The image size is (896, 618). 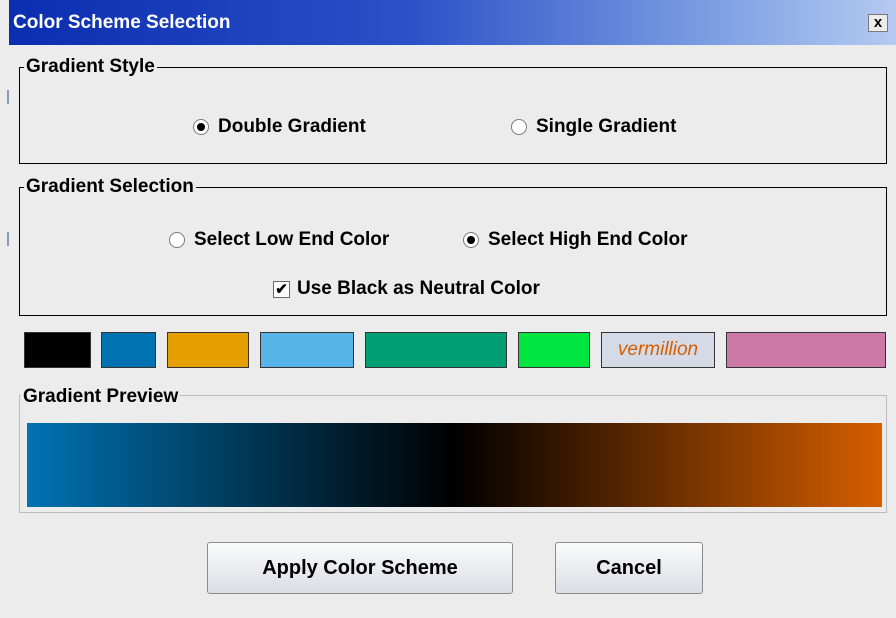 I want to click on swatch-blue, so click(x=128, y=350).